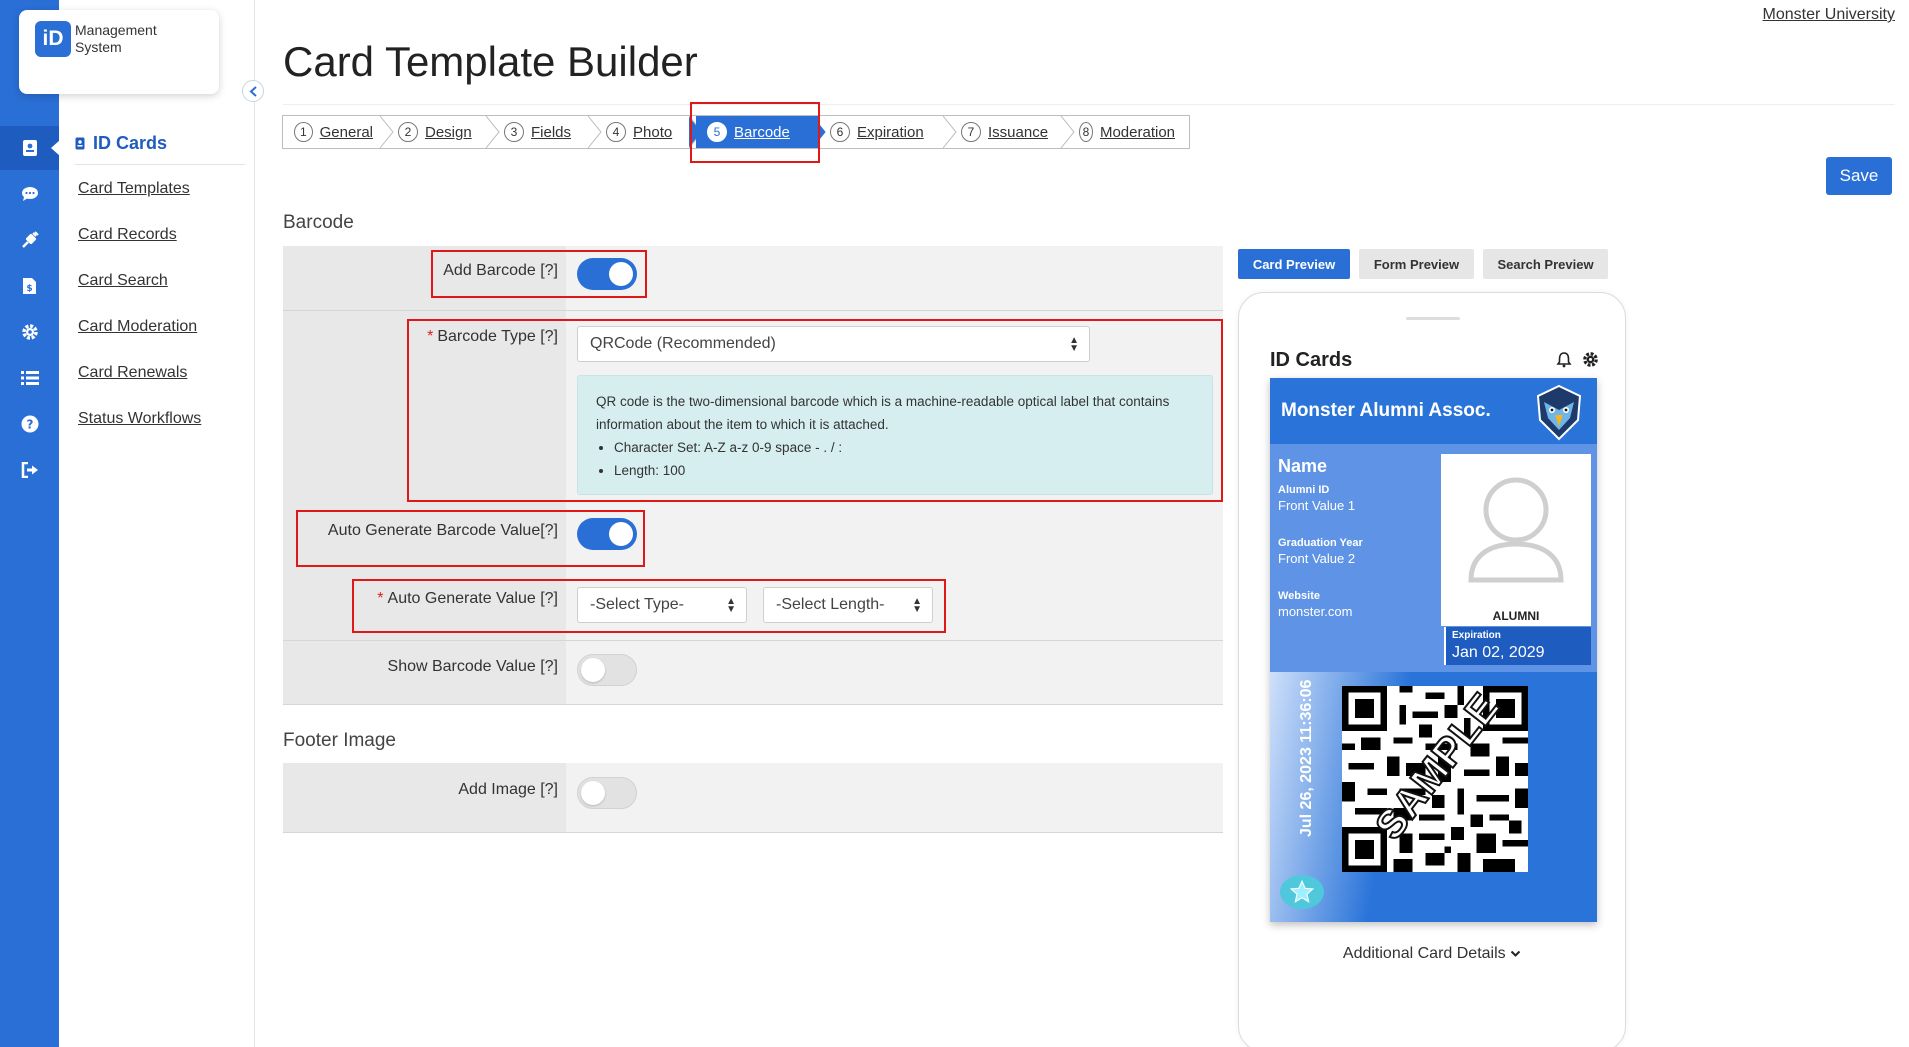 This screenshot has height=1047, width=1909. What do you see at coordinates (1089, 104) in the screenshot?
I see `title-divider` at bounding box center [1089, 104].